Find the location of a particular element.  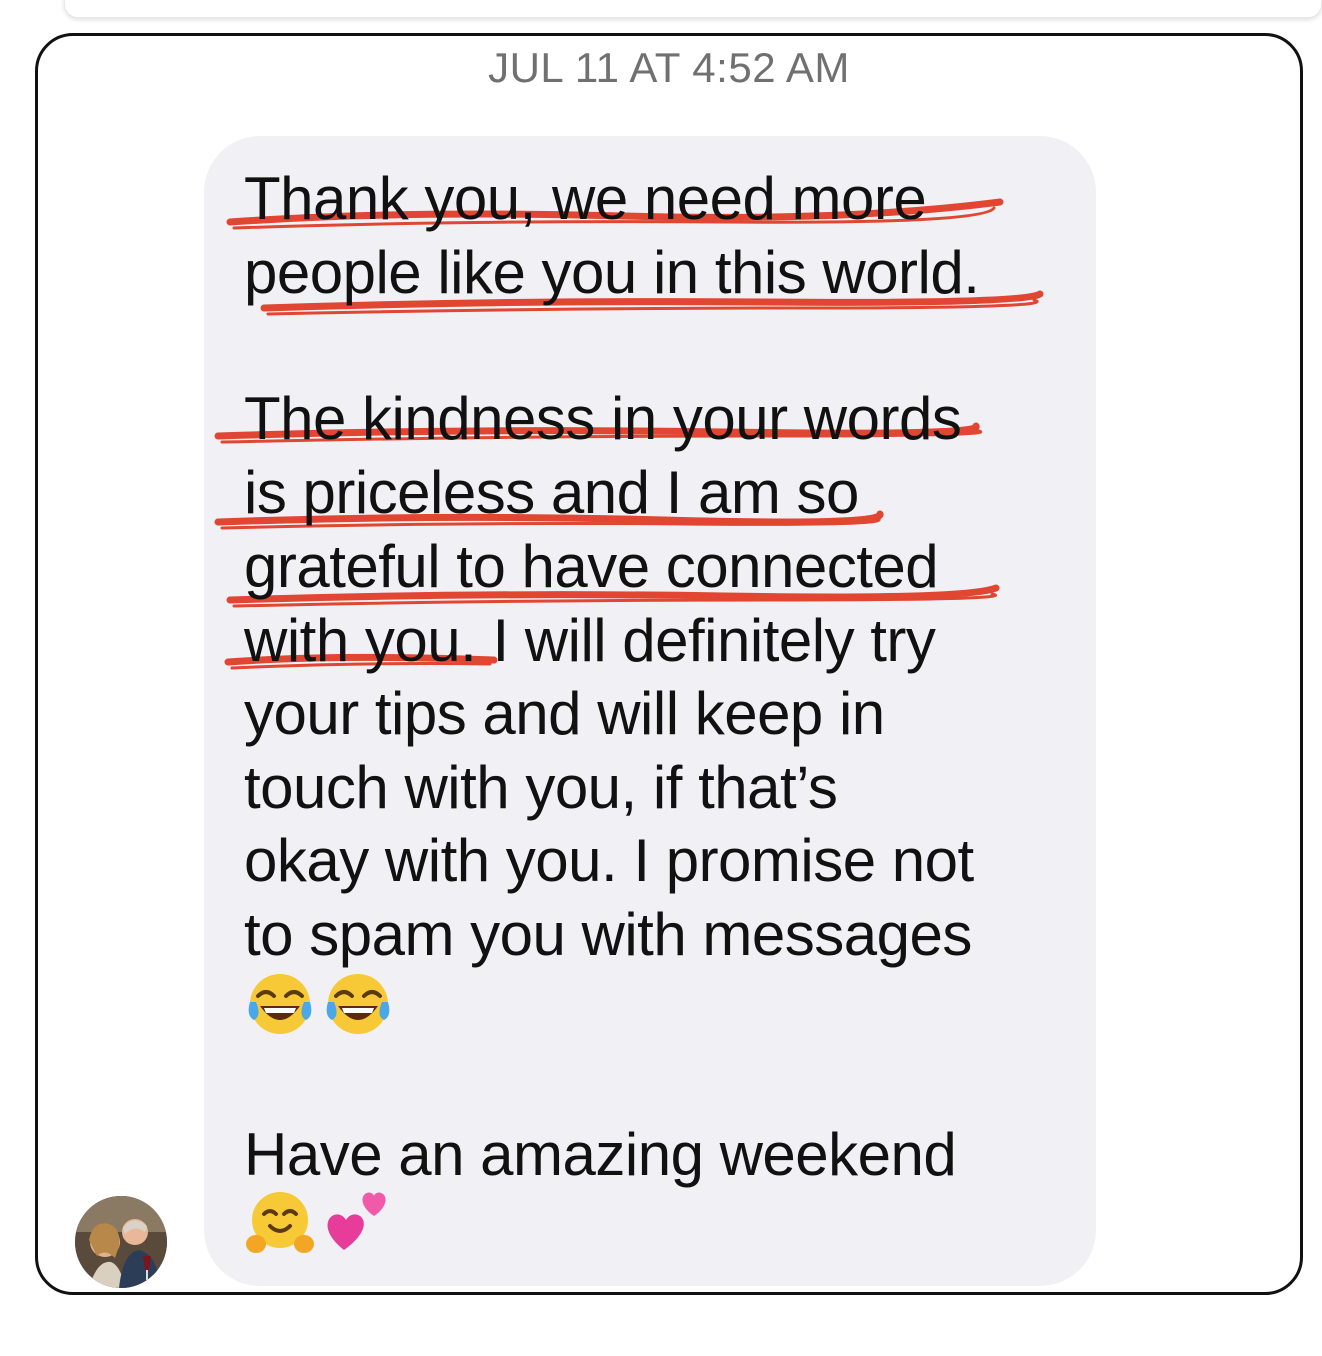

message-line: touch with you, if that’s is located at coordinates (541, 787).